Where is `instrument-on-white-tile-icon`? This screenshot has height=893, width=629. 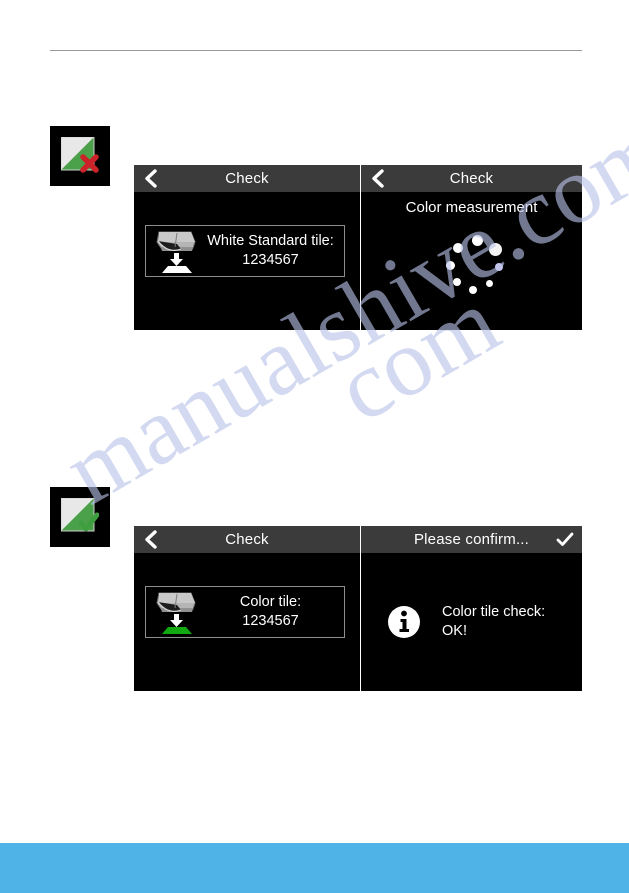
instrument-on-white-tile-icon is located at coordinates (176, 252).